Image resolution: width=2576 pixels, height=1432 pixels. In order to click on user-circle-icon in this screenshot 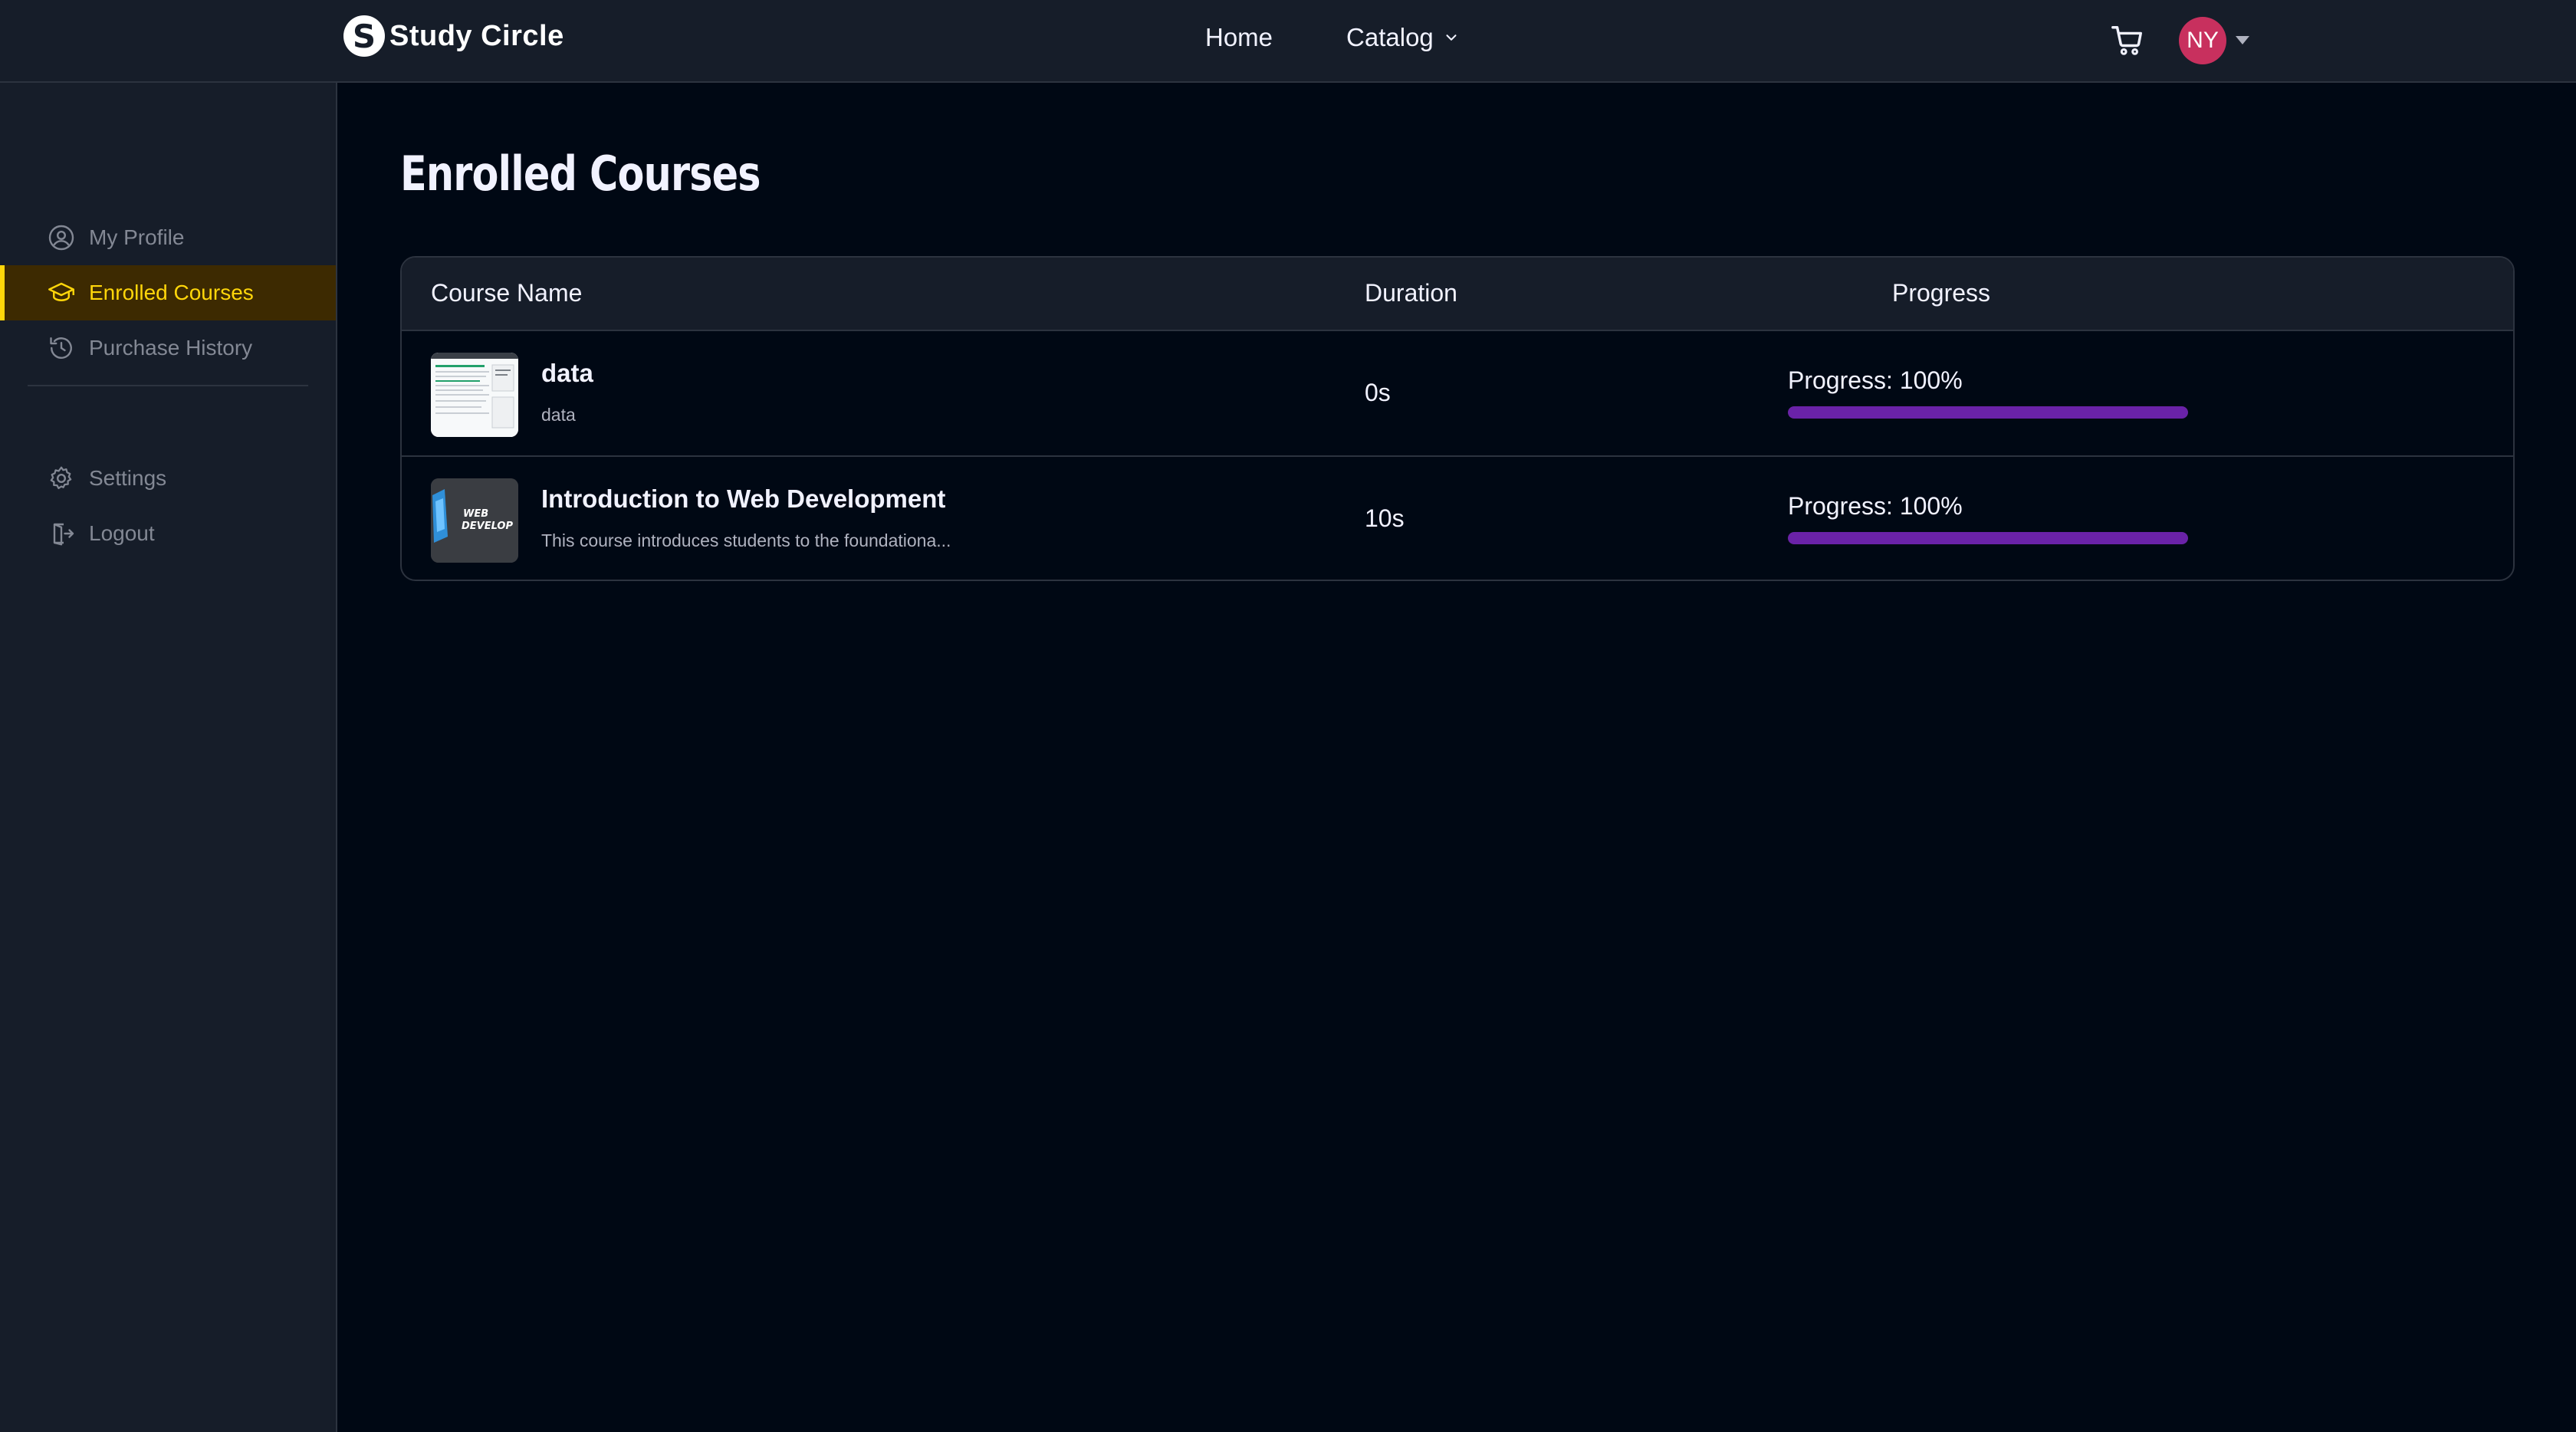, I will do `click(61, 238)`.